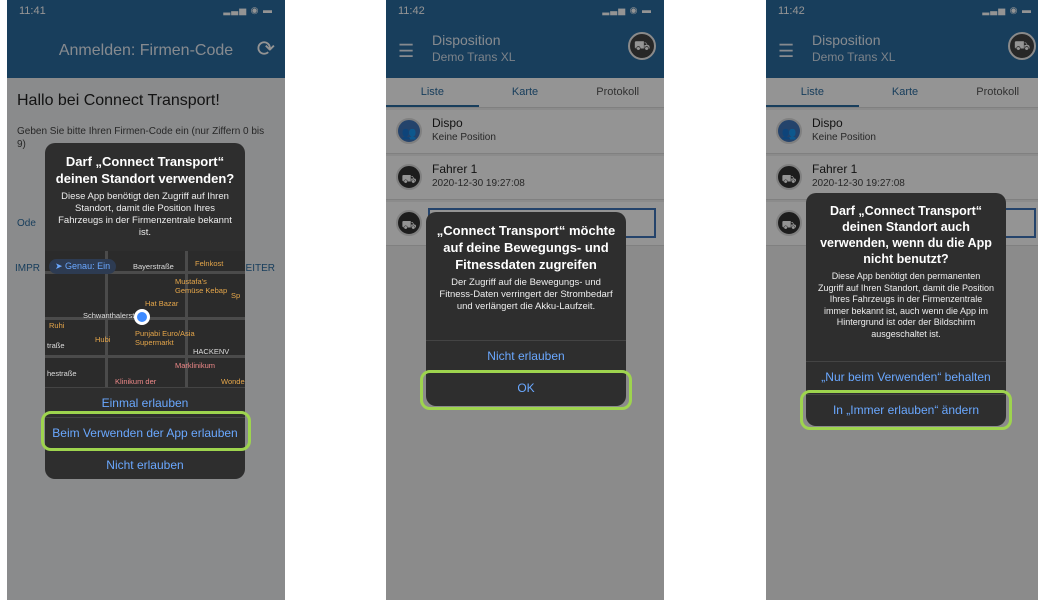  What do you see at coordinates (201, 286) in the screenshot?
I see `map-place: Mustafa's Gemüse Kebap` at bounding box center [201, 286].